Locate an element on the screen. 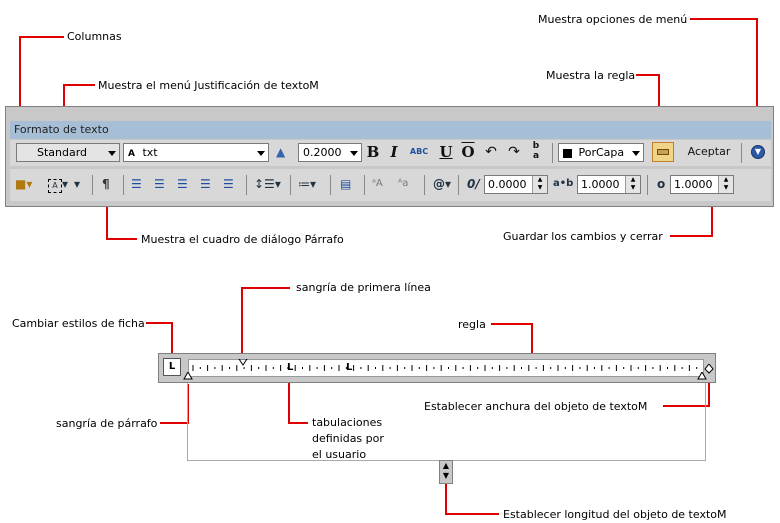  callout-ruler: regla is located at coordinates (472, 324).